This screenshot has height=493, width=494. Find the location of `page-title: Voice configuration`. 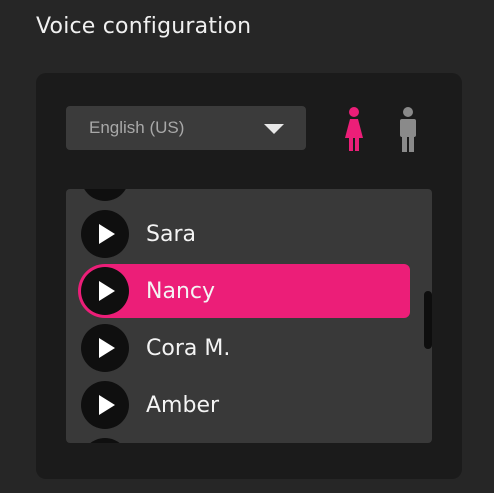

page-title: Voice configuration is located at coordinates (144, 26).